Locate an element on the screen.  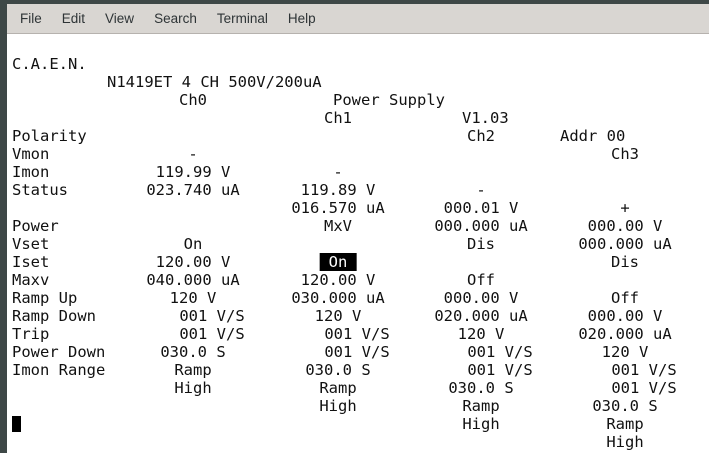
imon-range-ch3: High is located at coordinates (625, 442).